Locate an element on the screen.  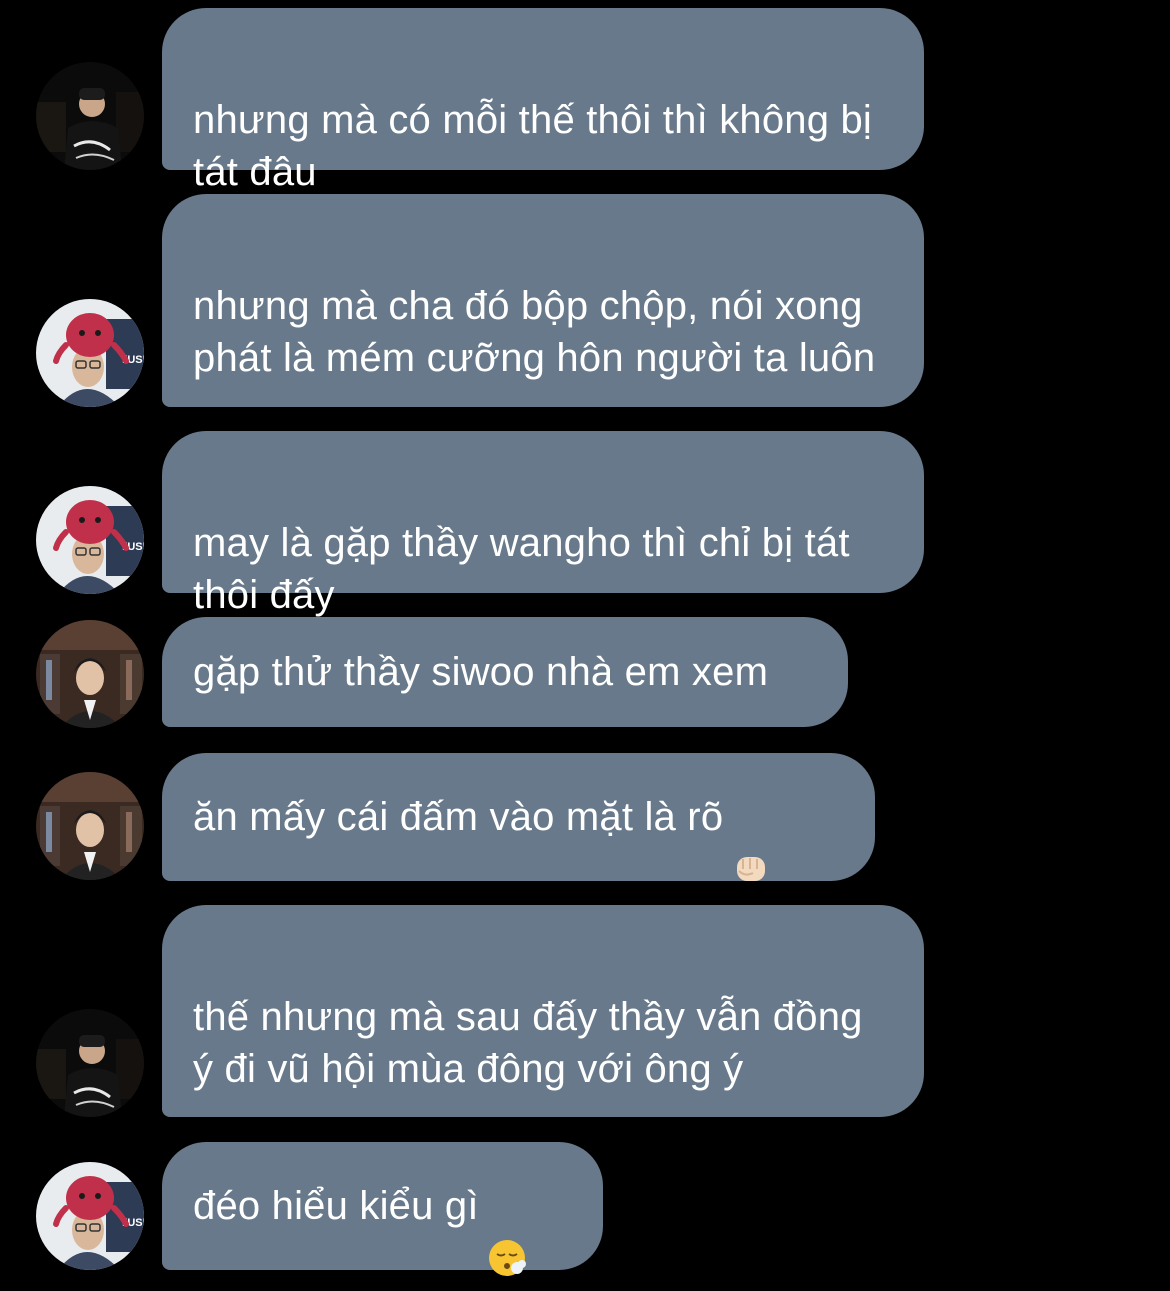
message-text: gặp thử thầy siwoo nhà em xem is located at coordinates (481, 672).